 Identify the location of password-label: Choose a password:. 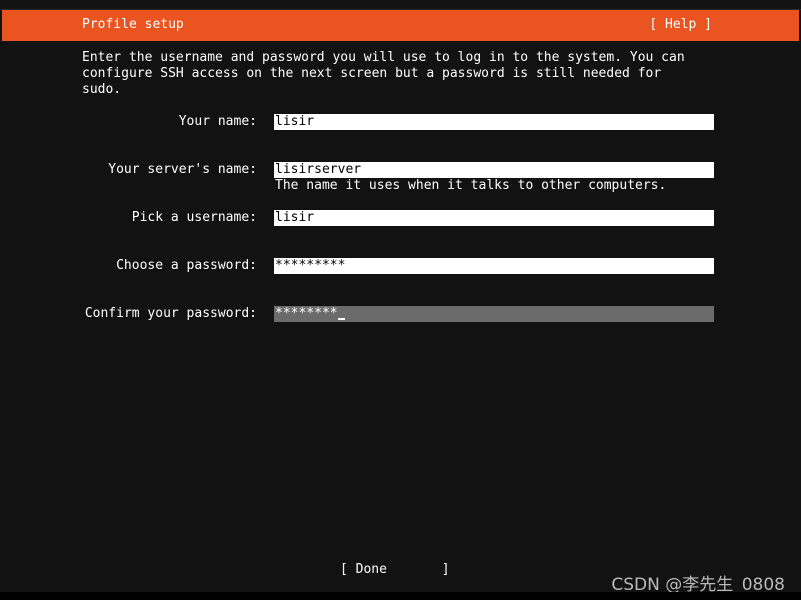
(186, 265).